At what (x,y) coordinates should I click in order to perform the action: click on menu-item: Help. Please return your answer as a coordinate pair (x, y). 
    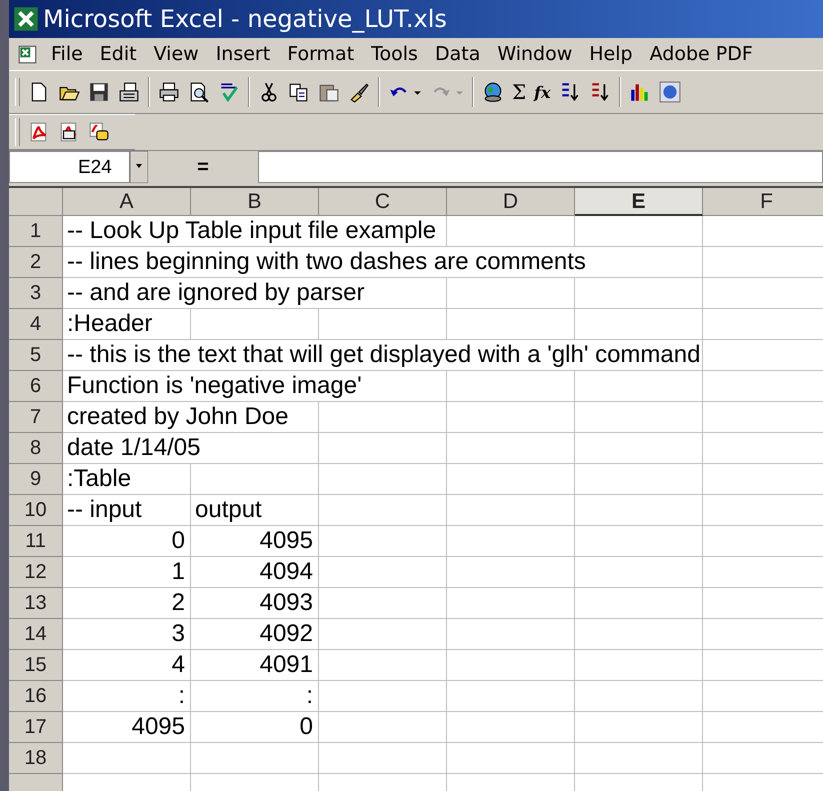
    Looking at the image, I should click on (611, 54).